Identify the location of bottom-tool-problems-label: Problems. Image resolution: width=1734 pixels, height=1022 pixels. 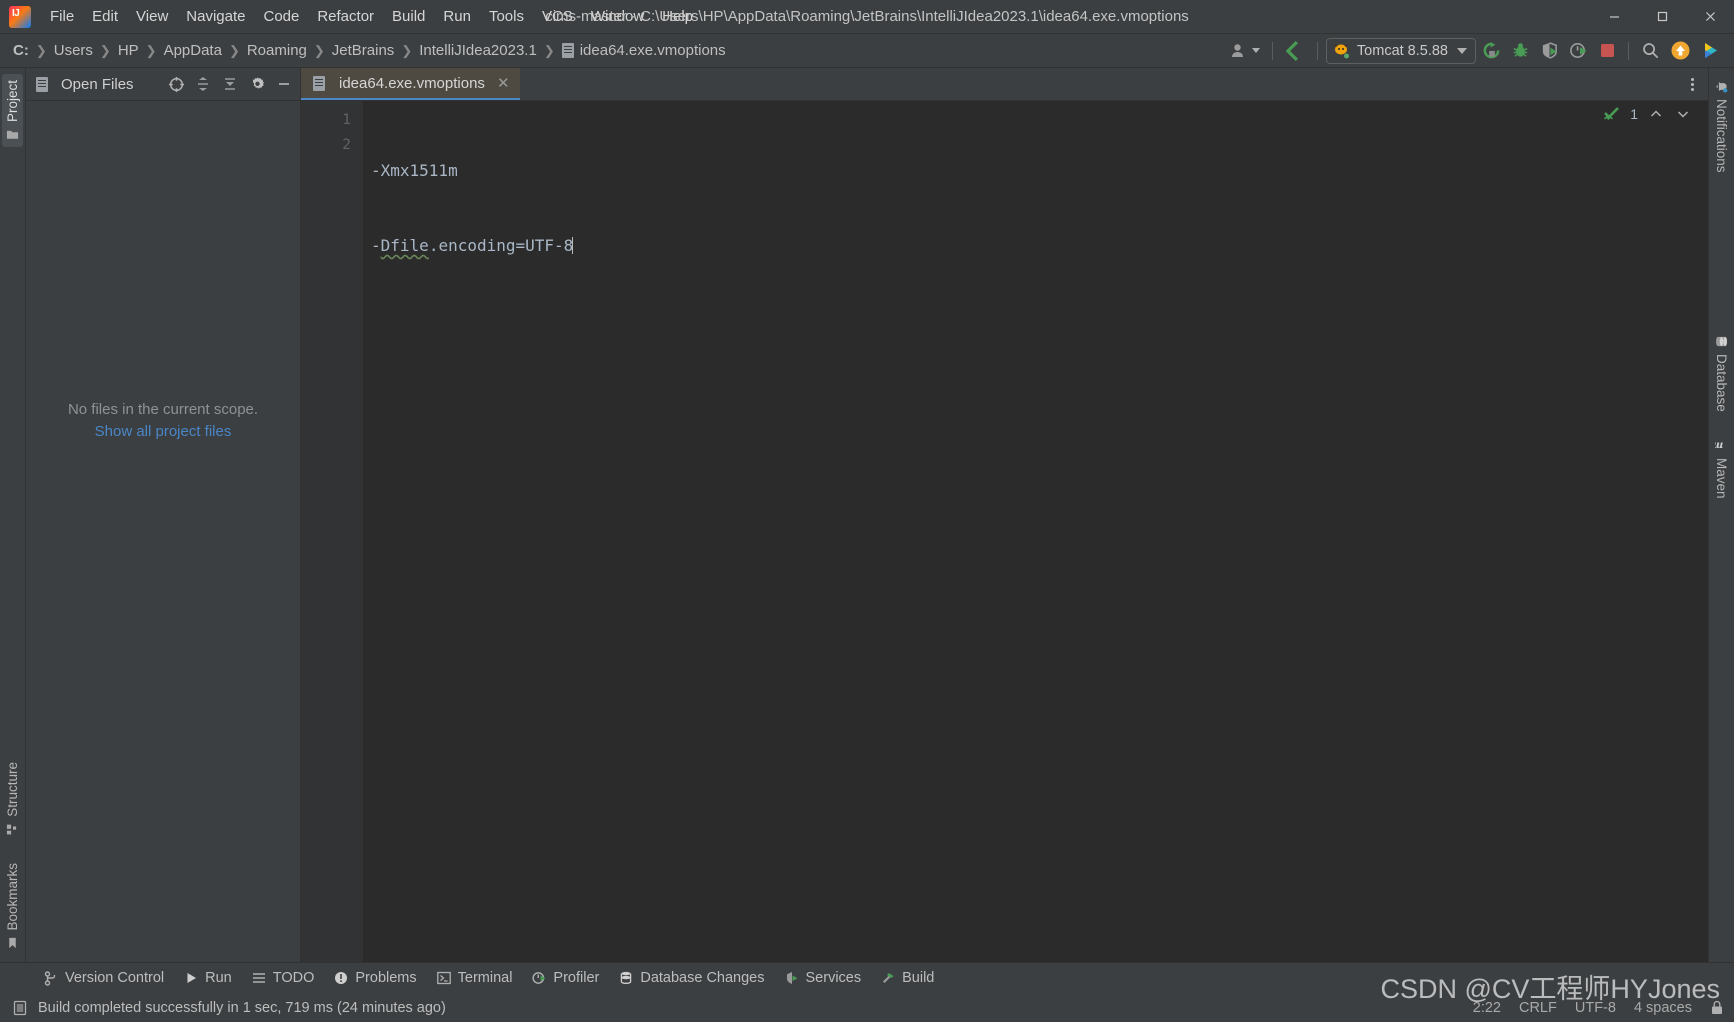
(386, 978).